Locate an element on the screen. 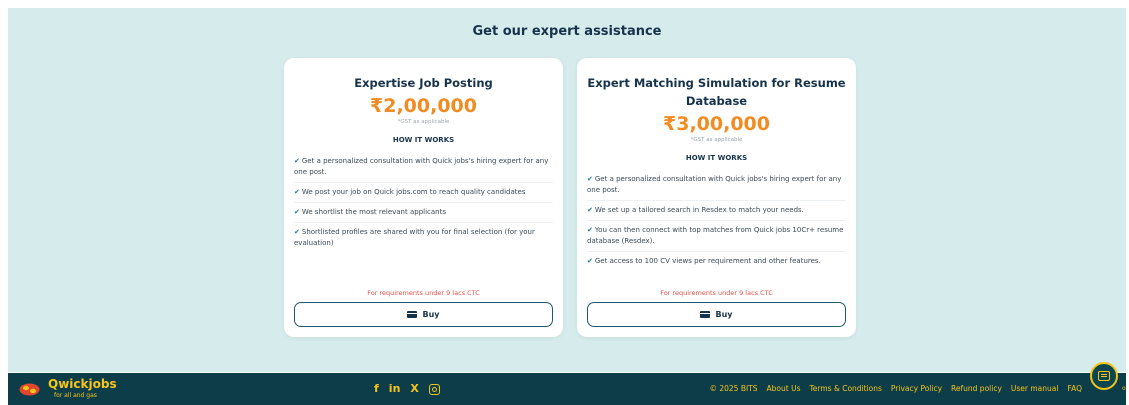 The height and width of the screenshot is (405, 1129). footer-link-user-manual: User manual is located at coordinates (1035, 388).